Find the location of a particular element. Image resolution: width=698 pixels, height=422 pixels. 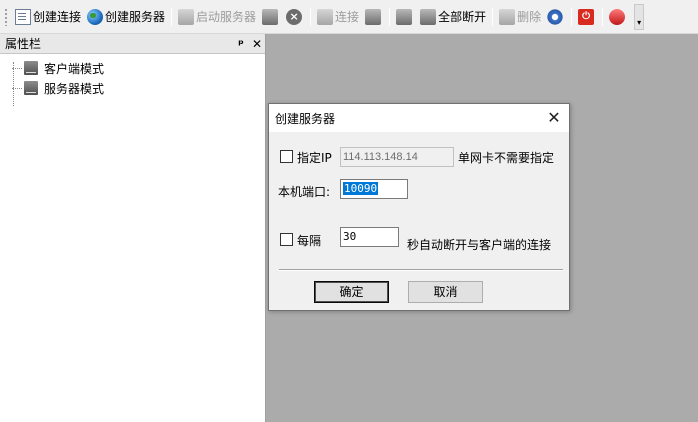

chevron-down-icon: ▾ is located at coordinates (639, 22).